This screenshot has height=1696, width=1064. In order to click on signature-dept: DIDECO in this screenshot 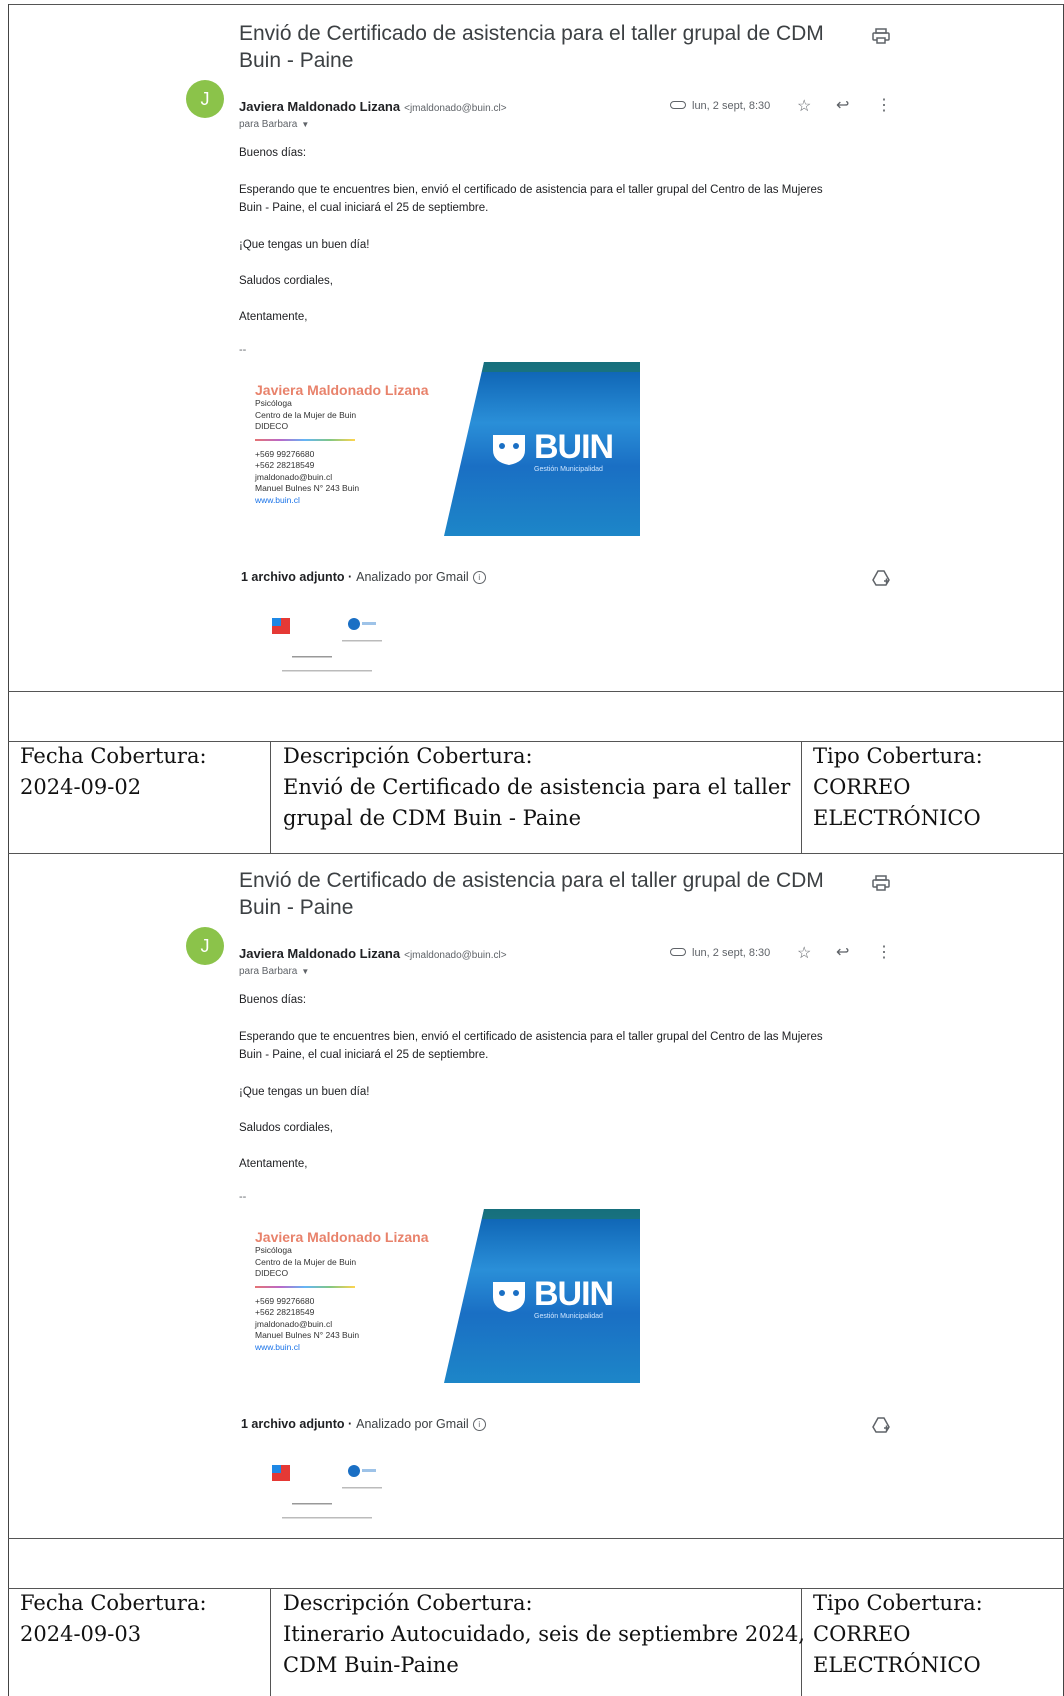, I will do `click(272, 1273)`.